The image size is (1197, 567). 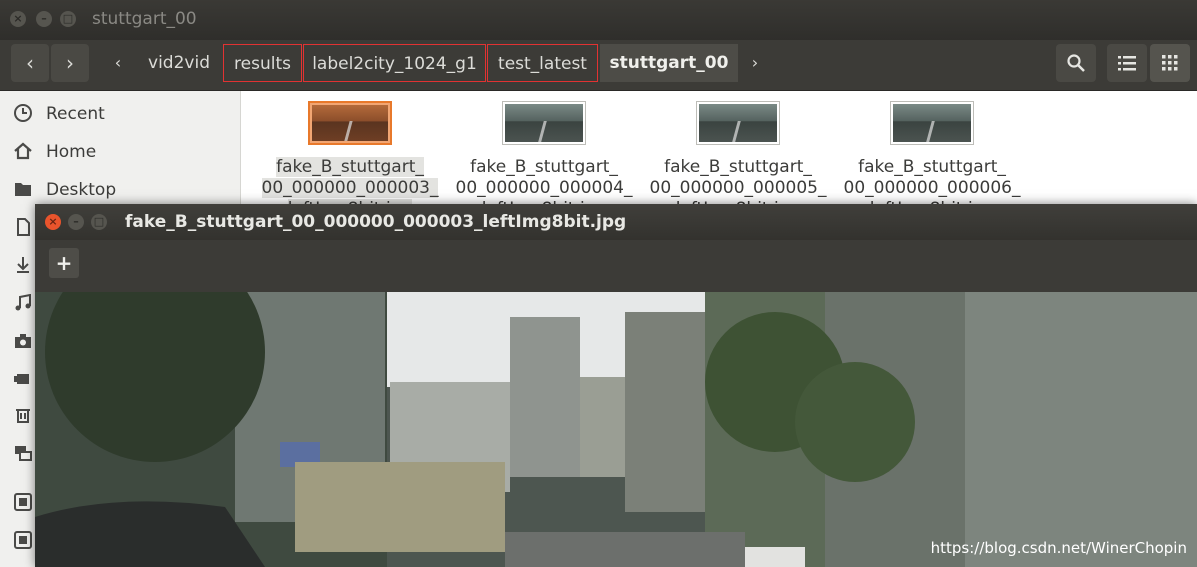 What do you see at coordinates (23, 453) in the screenshot?
I see `network-icon` at bounding box center [23, 453].